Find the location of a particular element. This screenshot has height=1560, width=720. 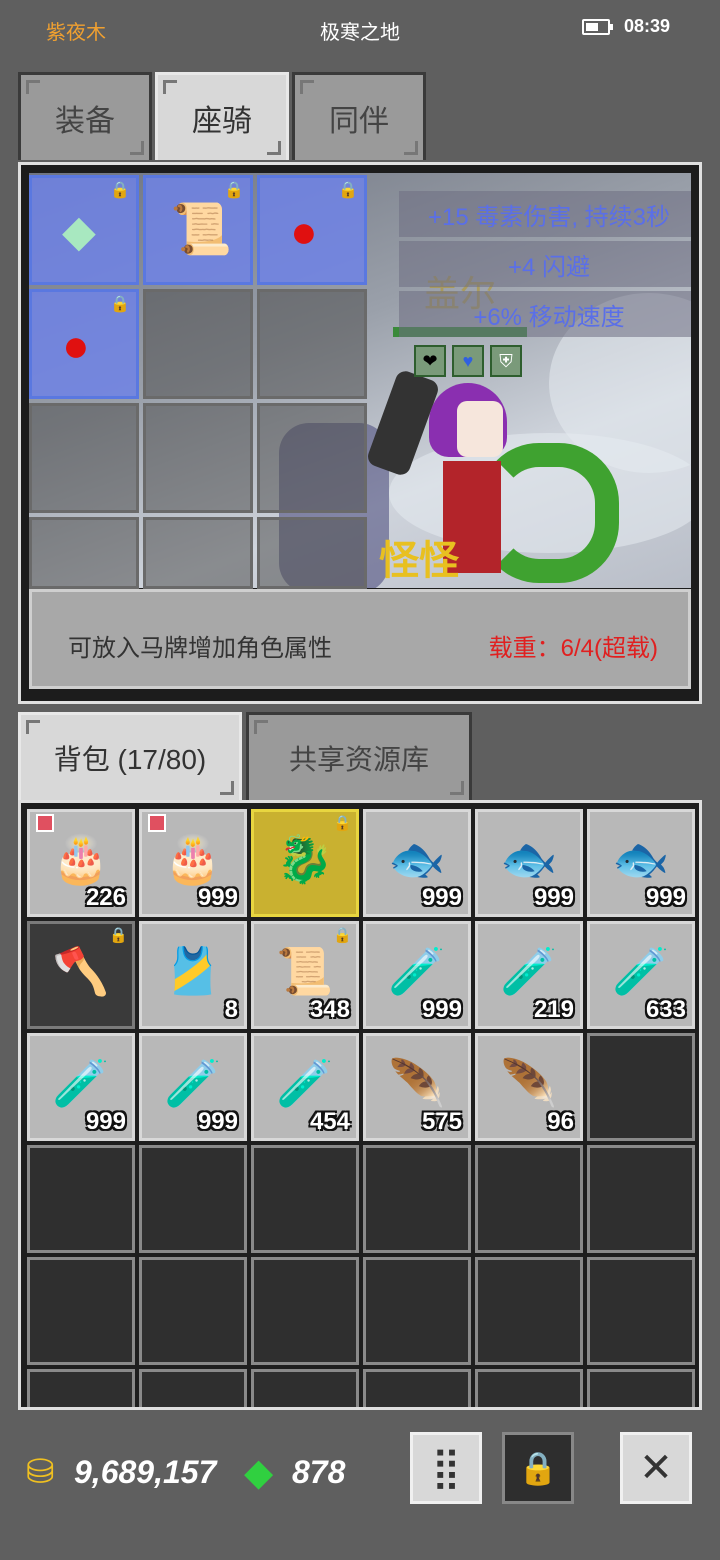

tab-bag-label: 背包 (17/80) is located at coordinates (130, 759).